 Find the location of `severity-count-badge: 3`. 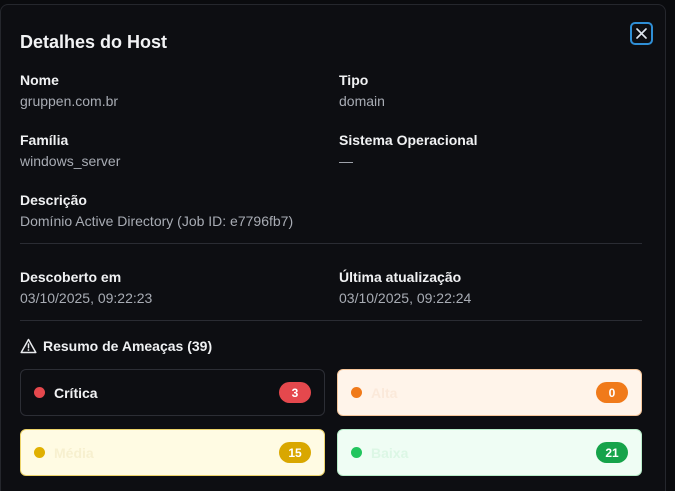

severity-count-badge: 3 is located at coordinates (295, 392).